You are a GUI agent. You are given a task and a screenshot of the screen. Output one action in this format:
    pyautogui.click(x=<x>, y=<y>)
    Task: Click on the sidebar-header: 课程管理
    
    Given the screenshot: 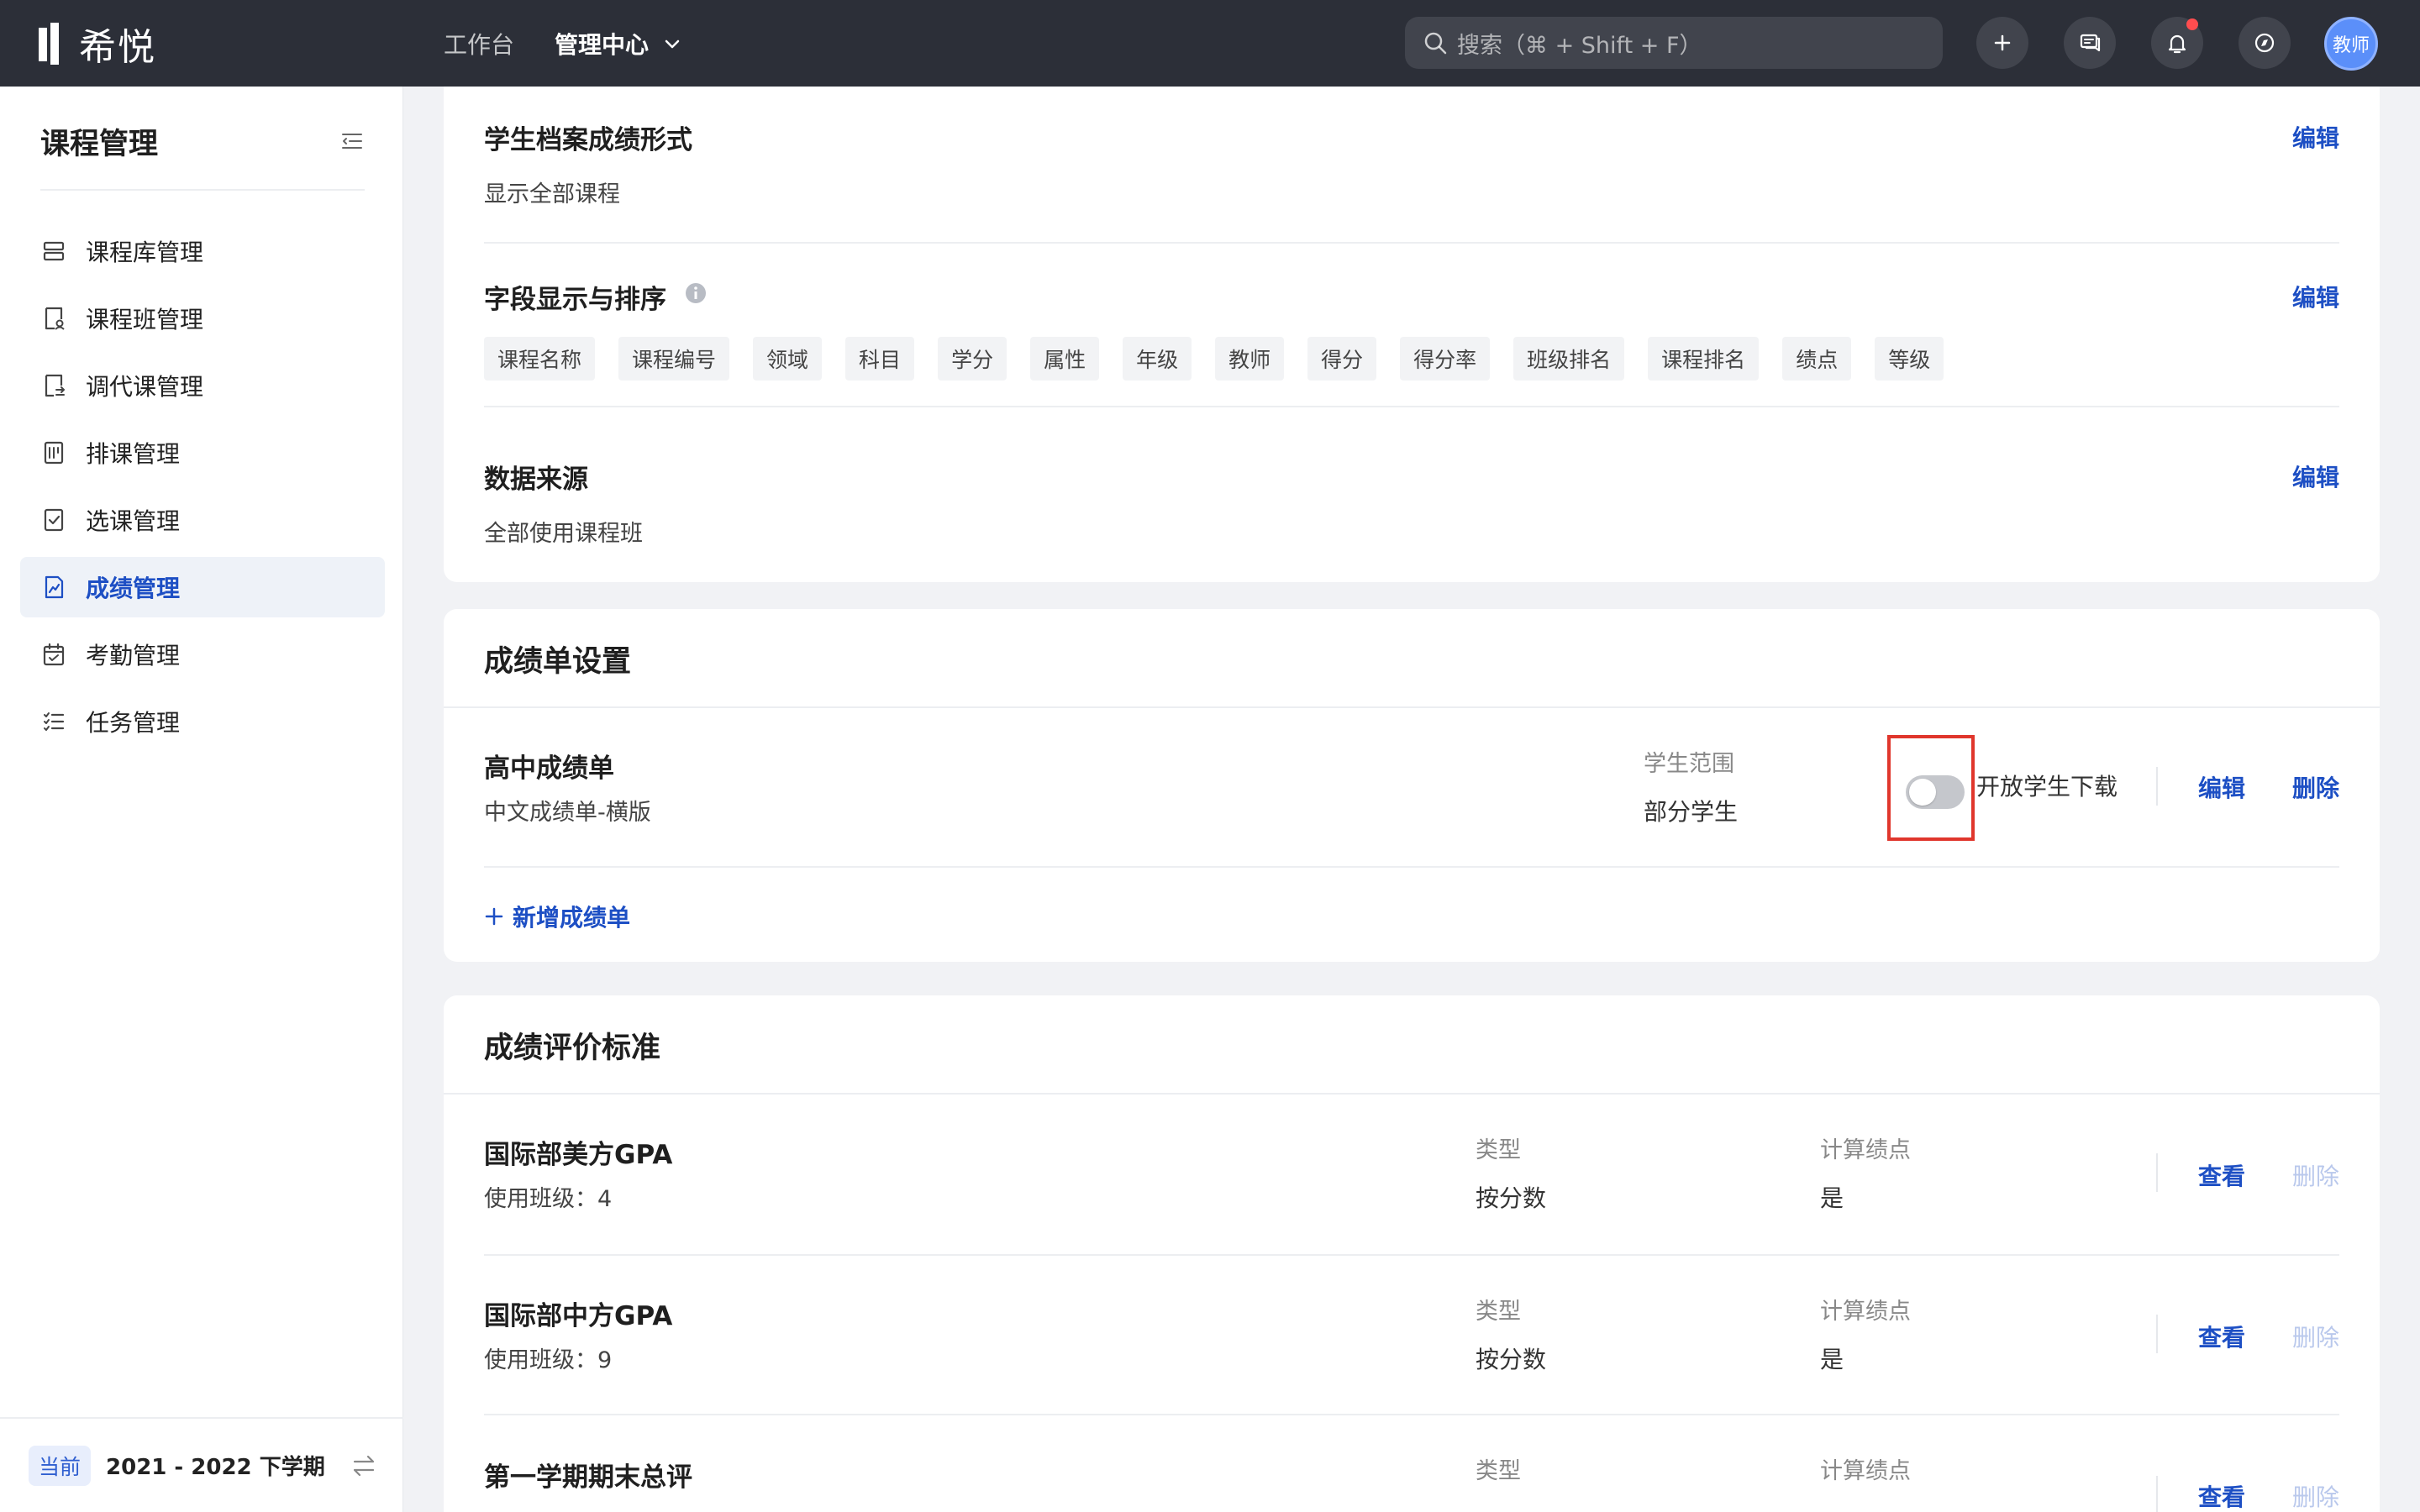 What is the action you would take?
    pyautogui.click(x=202, y=155)
    